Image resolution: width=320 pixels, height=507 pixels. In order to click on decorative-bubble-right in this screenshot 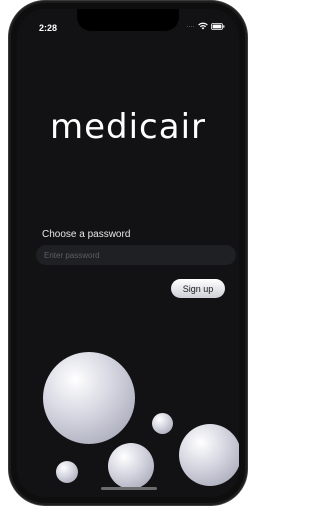, I will do `click(209, 455)`.